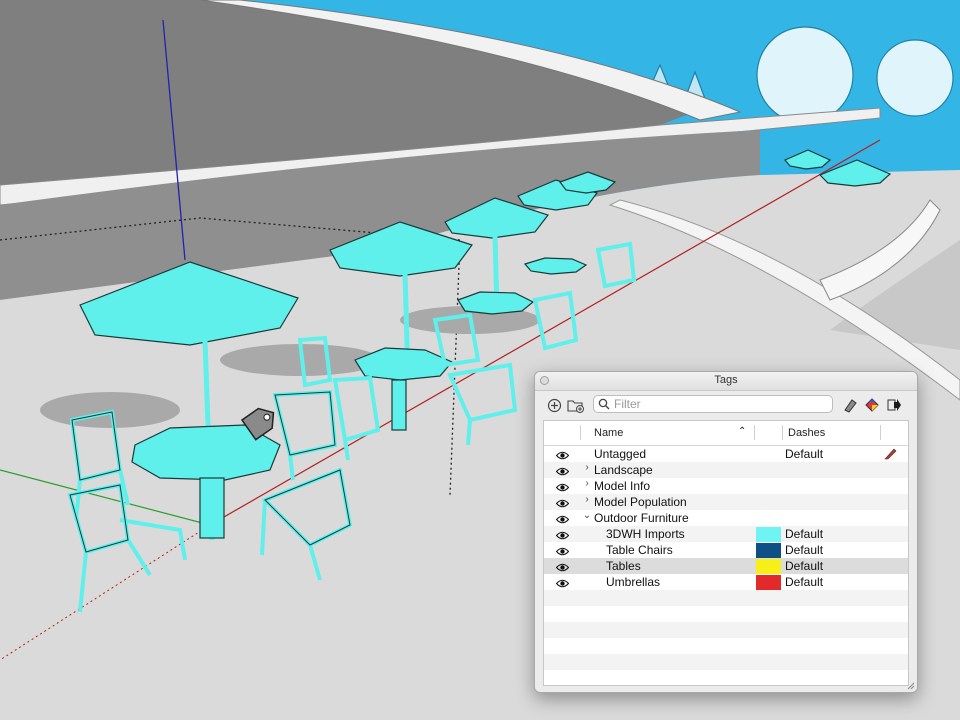 The image size is (960, 720). Describe the element at coordinates (726, 502) in the screenshot. I see `tag-row: › Model Population` at that location.